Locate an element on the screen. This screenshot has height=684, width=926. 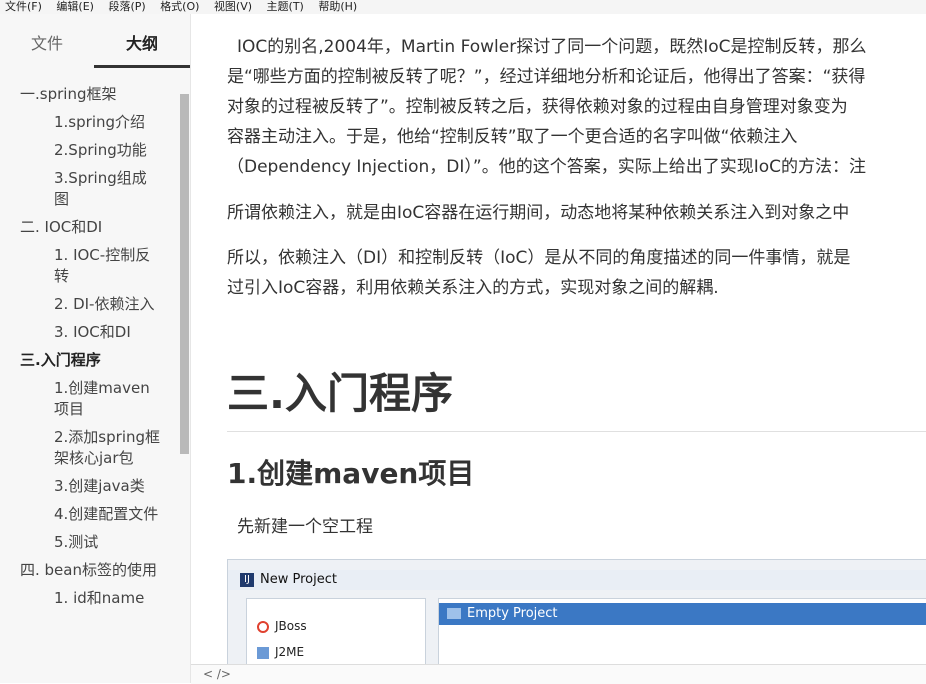
heading-2: 1.创建maven项目 is located at coordinates (351, 473).